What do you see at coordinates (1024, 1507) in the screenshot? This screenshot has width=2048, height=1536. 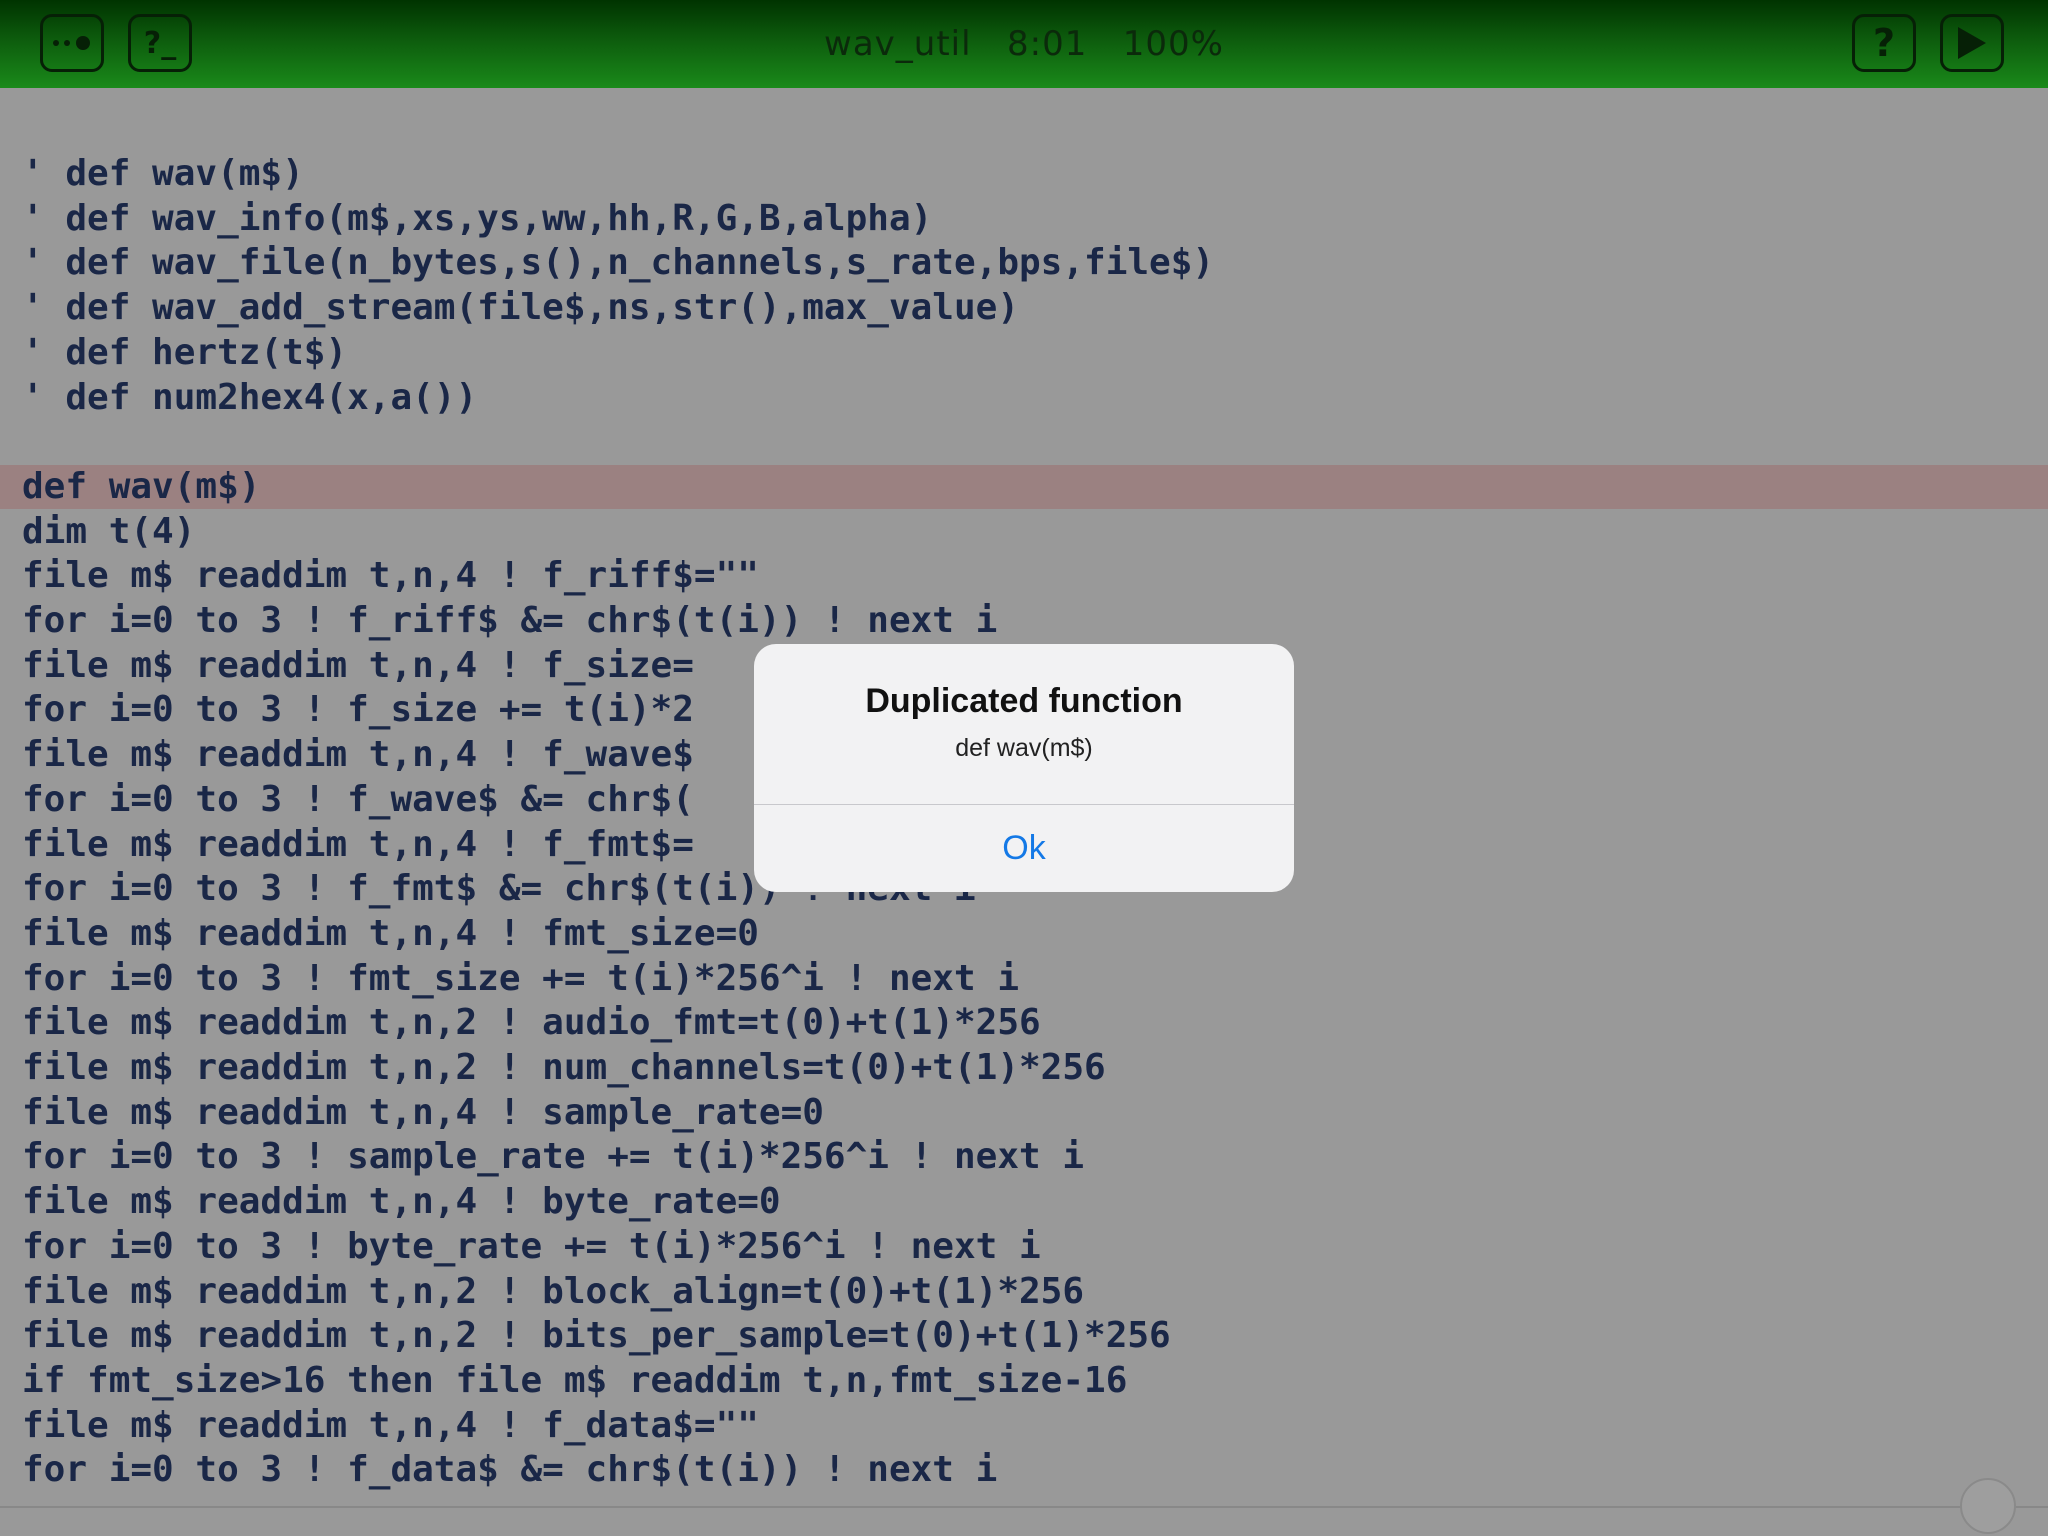 I see `horizontal-scrollbar` at bounding box center [1024, 1507].